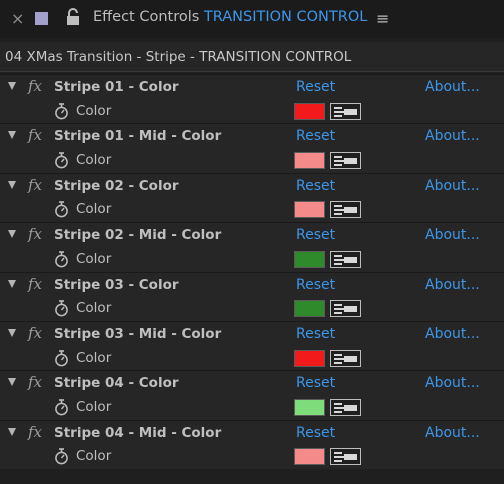  I want to click on panel-title: Effect Controls TRANSITION CONTROL, so click(230, 17).